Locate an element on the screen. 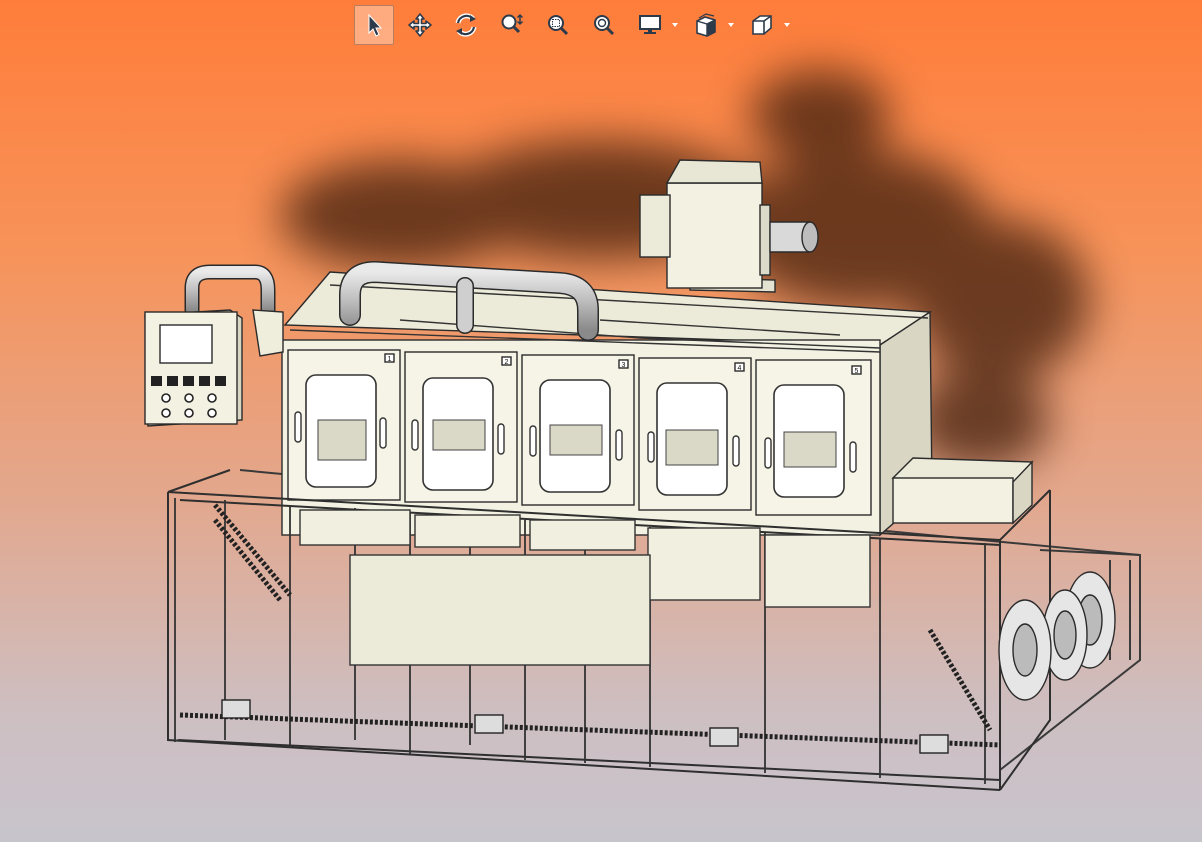 The width and height of the screenshot is (1202, 842). control-panel-screen is located at coordinates (186, 344).